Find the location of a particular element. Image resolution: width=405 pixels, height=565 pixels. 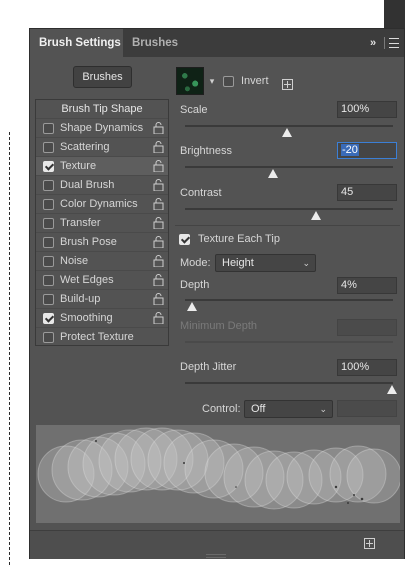

list-item-brush-pose: Brush Pose is located at coordinates (102, 242).